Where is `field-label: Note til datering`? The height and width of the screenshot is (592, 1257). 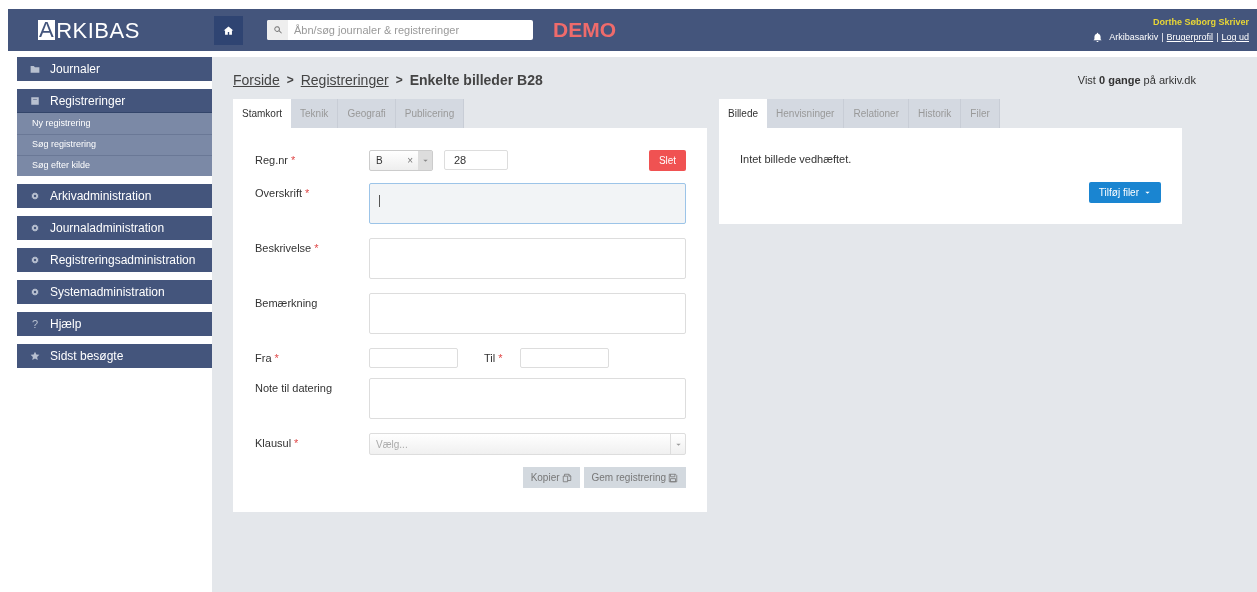
field-label: Note til datering is located at coordinates (294, 388).